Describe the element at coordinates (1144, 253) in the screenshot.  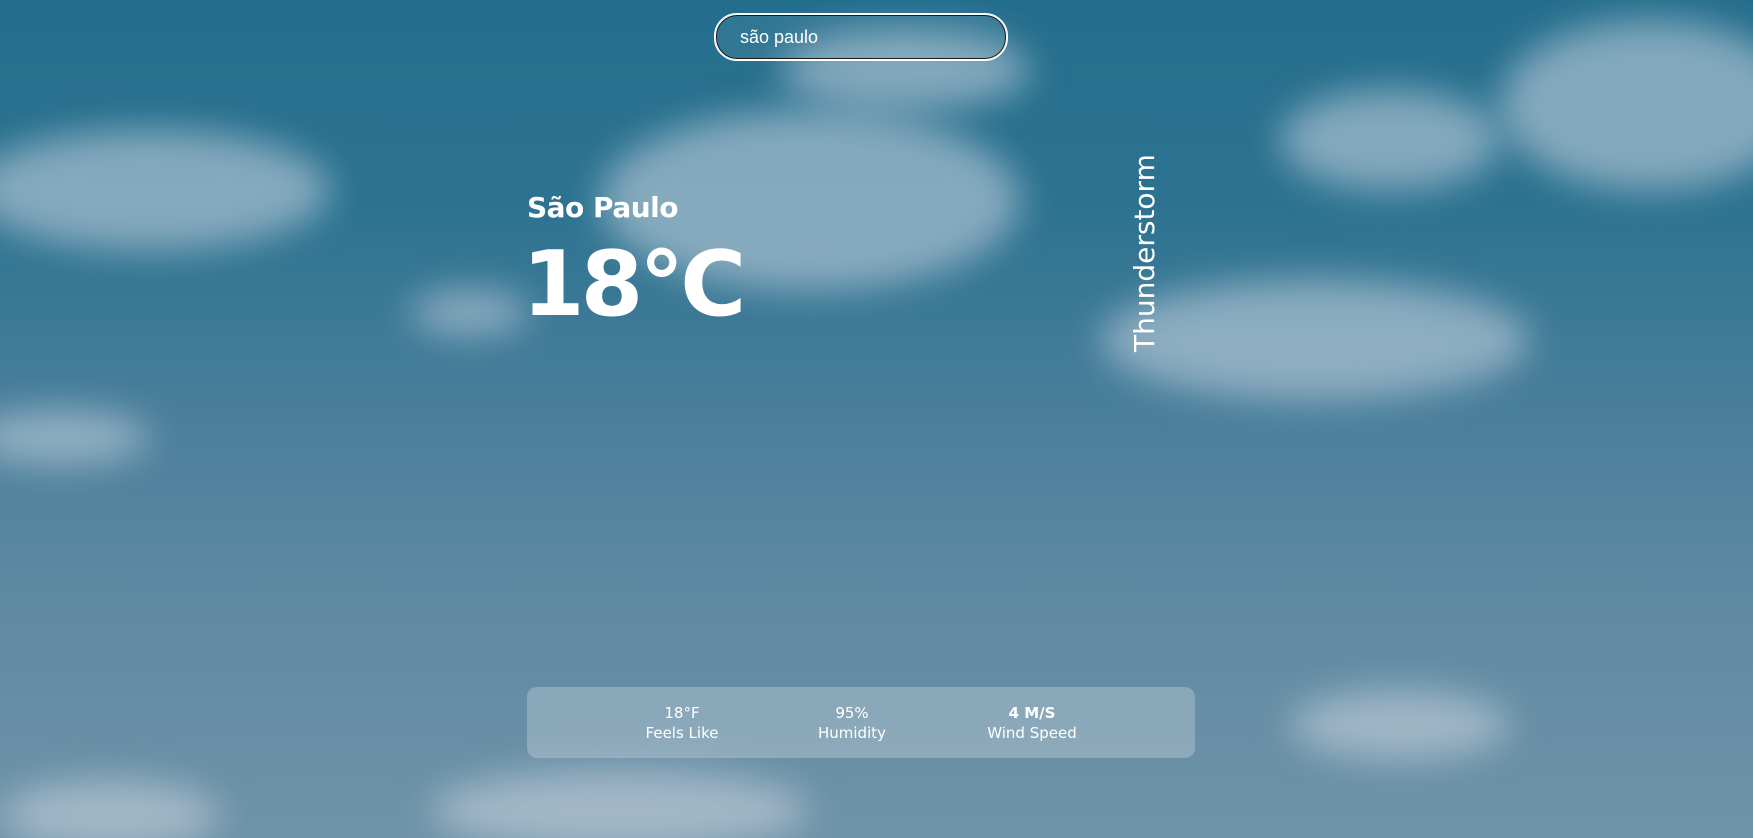
I see `weather-condition: Thunderstorm` at that location.